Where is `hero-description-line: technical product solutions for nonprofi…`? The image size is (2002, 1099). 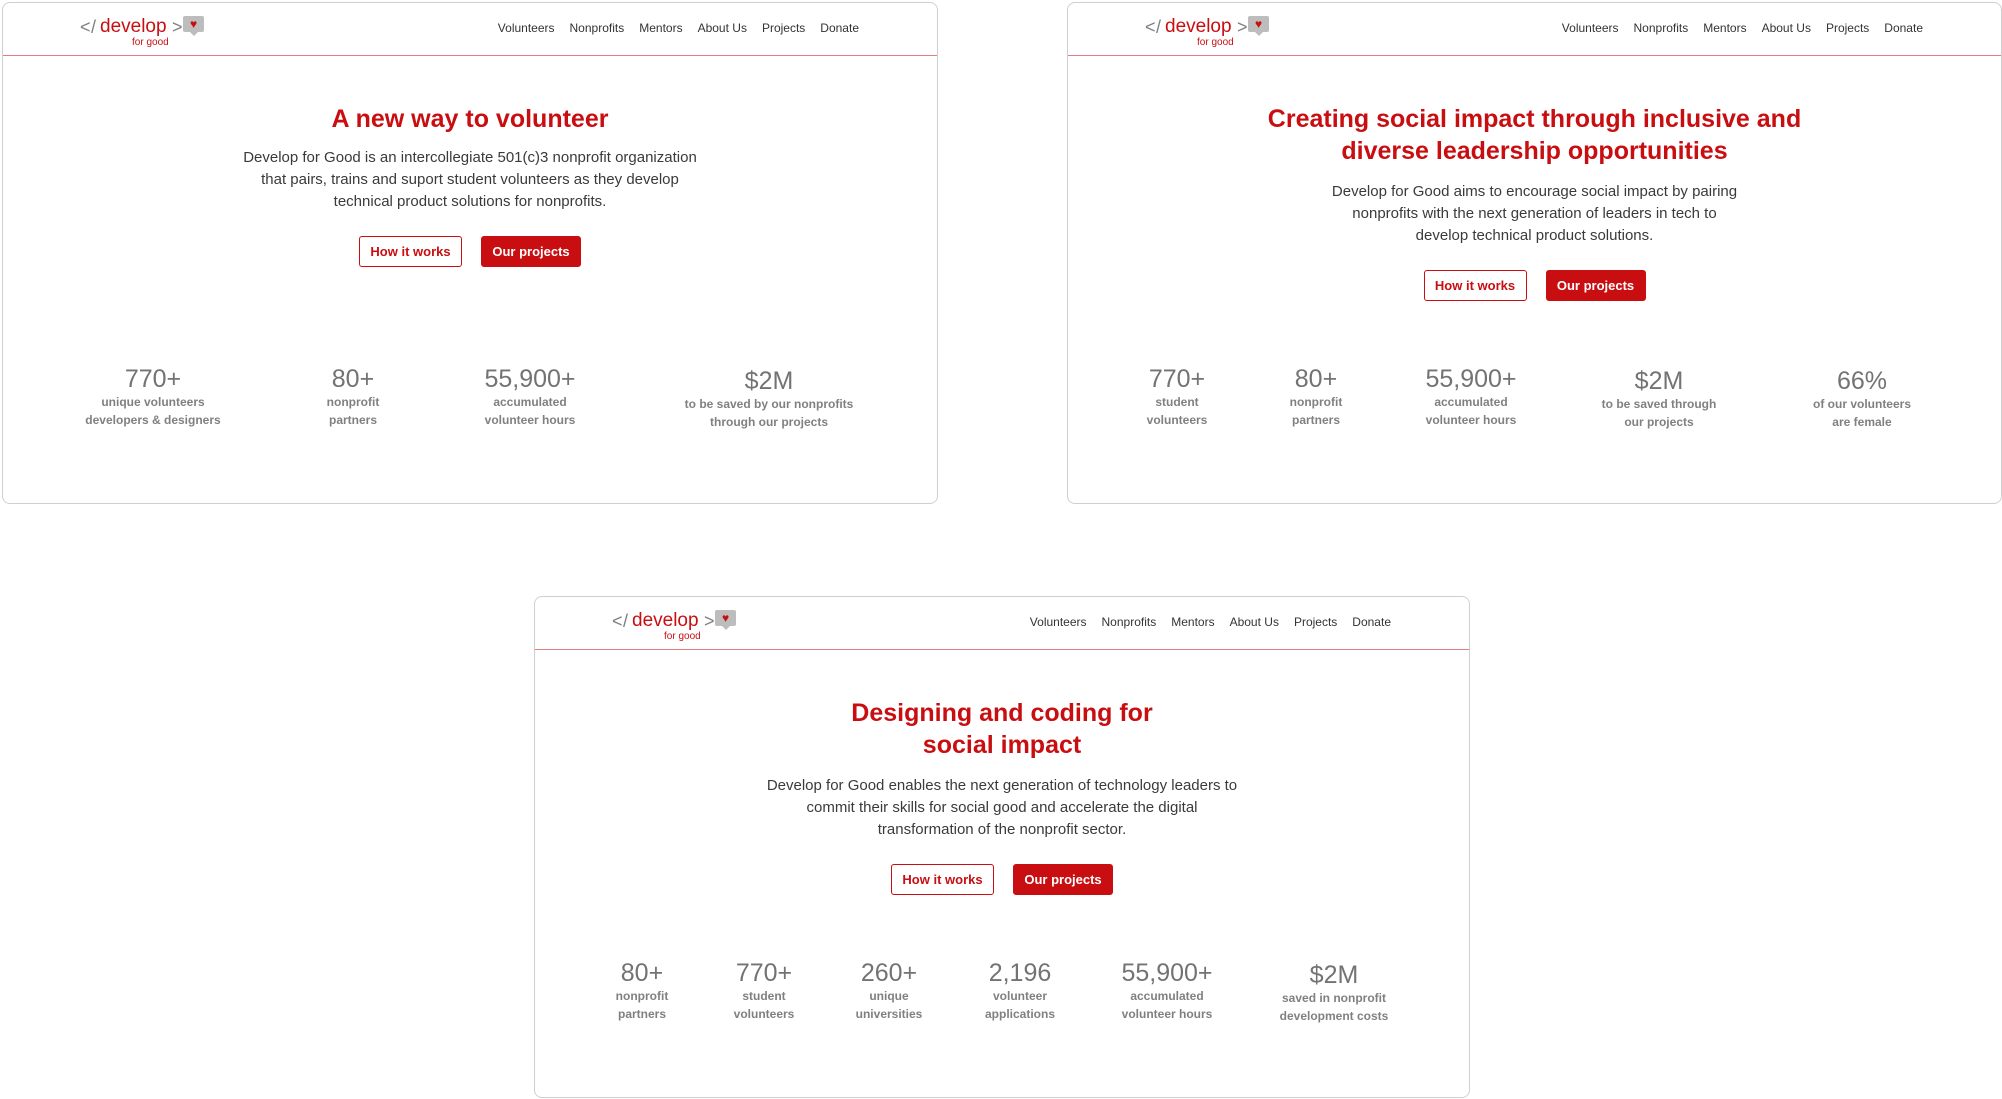 hero-description-line: technical product solutions for nonprofi… is located at coordinates (470, 201).